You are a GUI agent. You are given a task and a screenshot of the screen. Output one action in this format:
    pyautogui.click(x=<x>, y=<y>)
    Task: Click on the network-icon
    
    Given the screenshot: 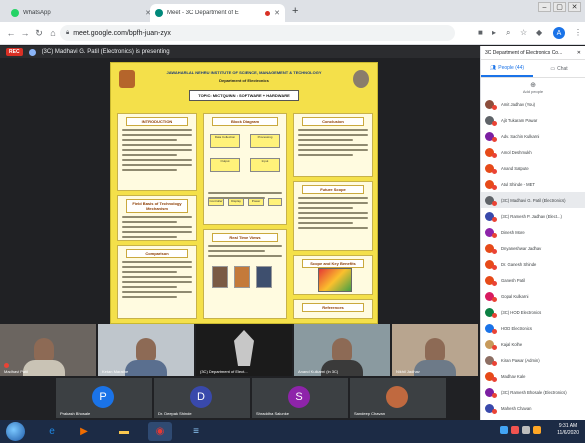 What is the action you would take?
    pyautogui.click(x=504, y=430)
    